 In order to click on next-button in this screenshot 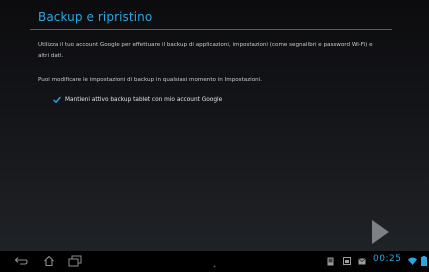, I will do `click(380, 232)`.